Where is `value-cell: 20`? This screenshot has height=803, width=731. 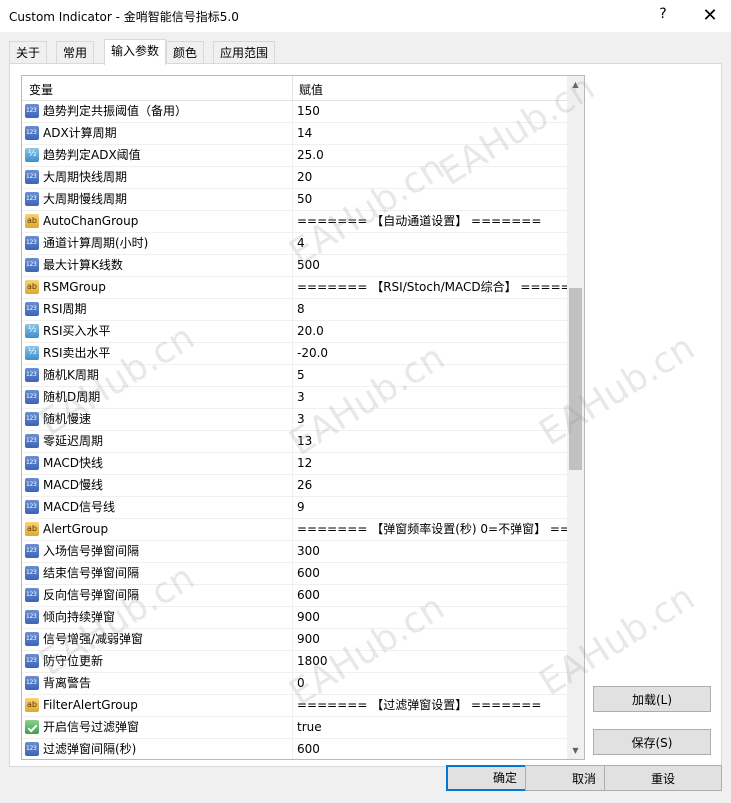
value-cell: 20 is located at coordinates (432, 177).